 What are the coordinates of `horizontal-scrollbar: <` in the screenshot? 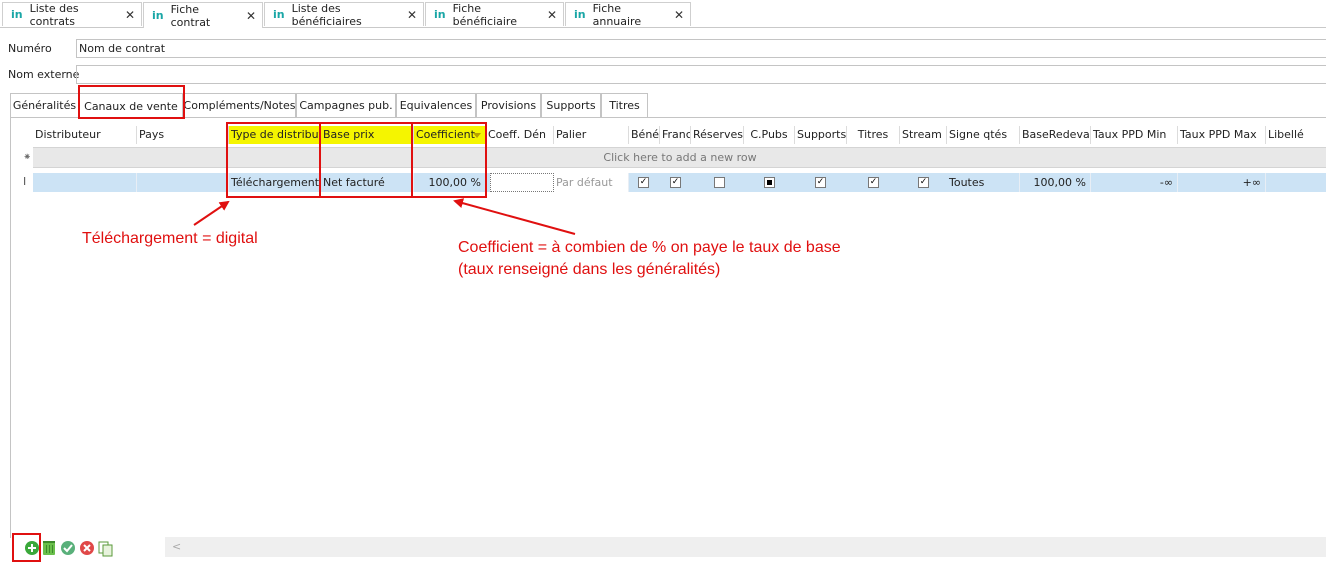 It's located at (745, 547).